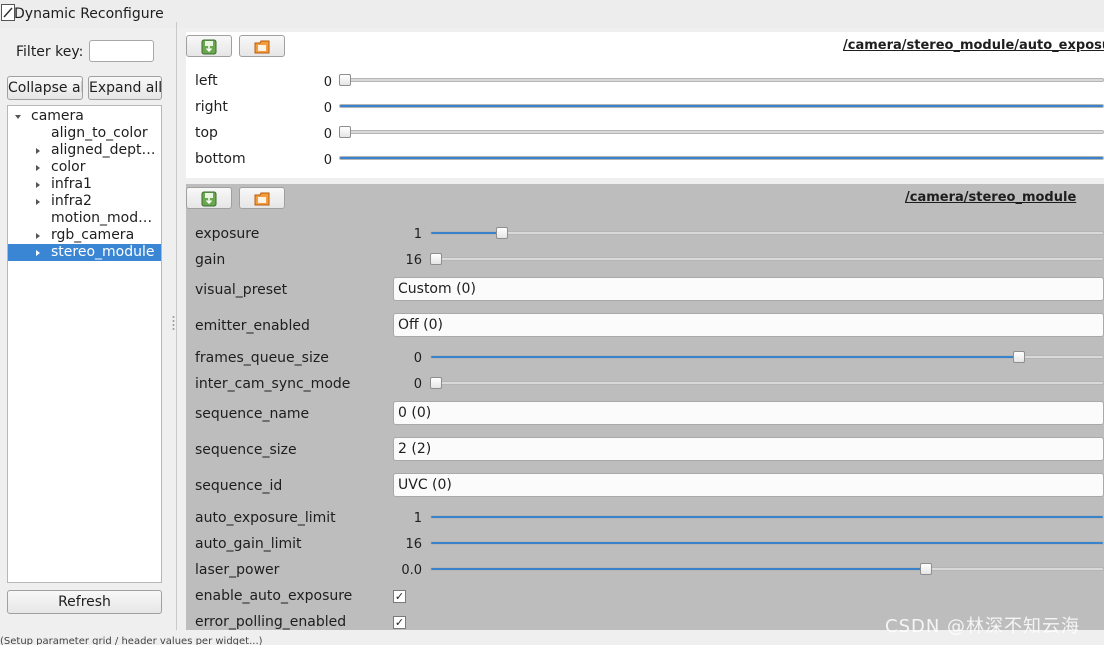  I want to click on inter-cam-sync-mode-value: 0, so click(417, 384).